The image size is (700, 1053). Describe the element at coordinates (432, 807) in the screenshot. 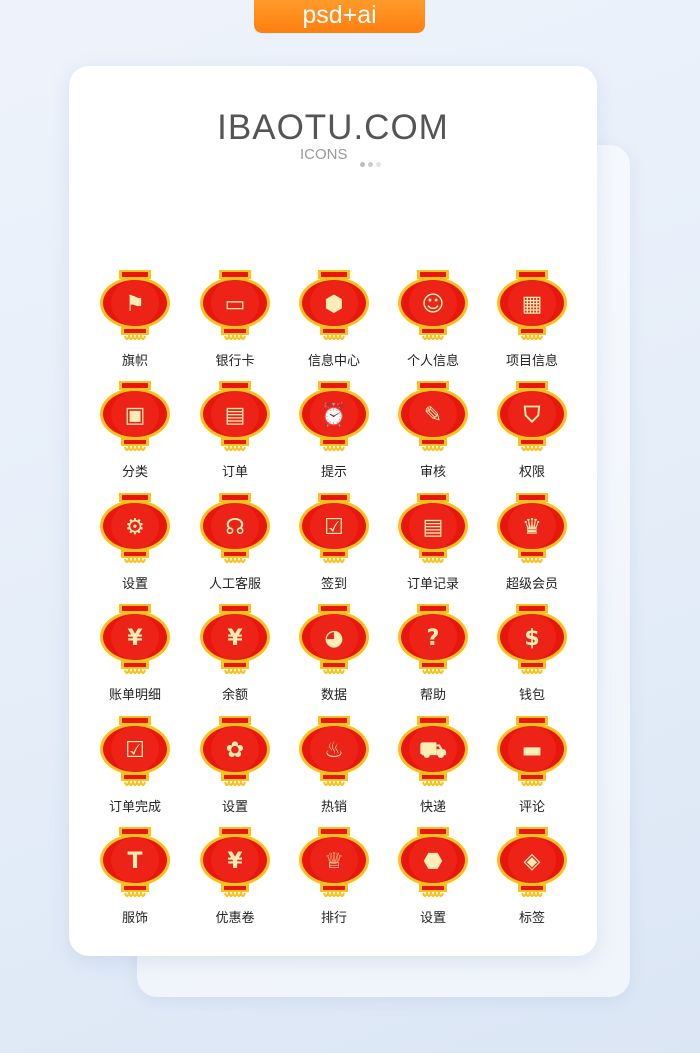

I see `icon-label: 快递` at that location.